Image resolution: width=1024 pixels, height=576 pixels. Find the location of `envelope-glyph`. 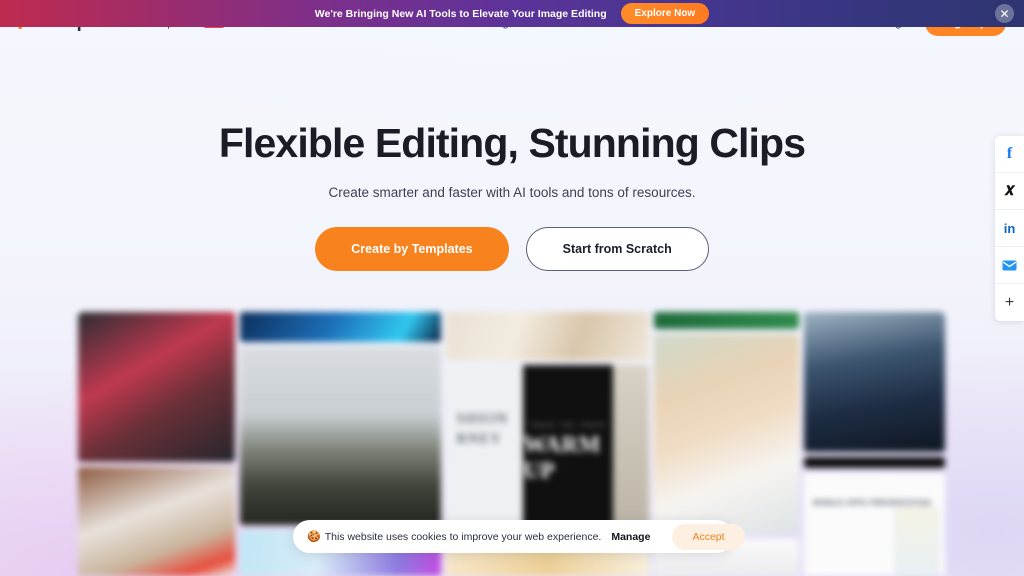

envelope-glyph is located at coordinates (1009, 265).